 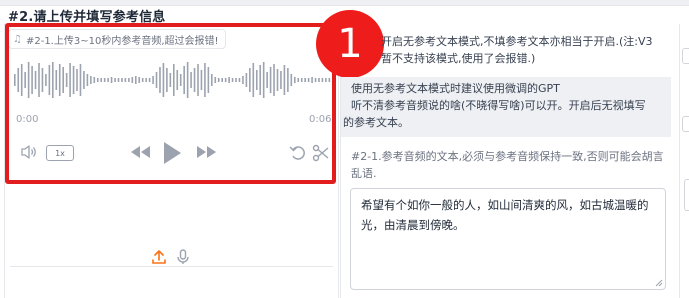 I want to click on undo-icon, so click(x=297, y=153).